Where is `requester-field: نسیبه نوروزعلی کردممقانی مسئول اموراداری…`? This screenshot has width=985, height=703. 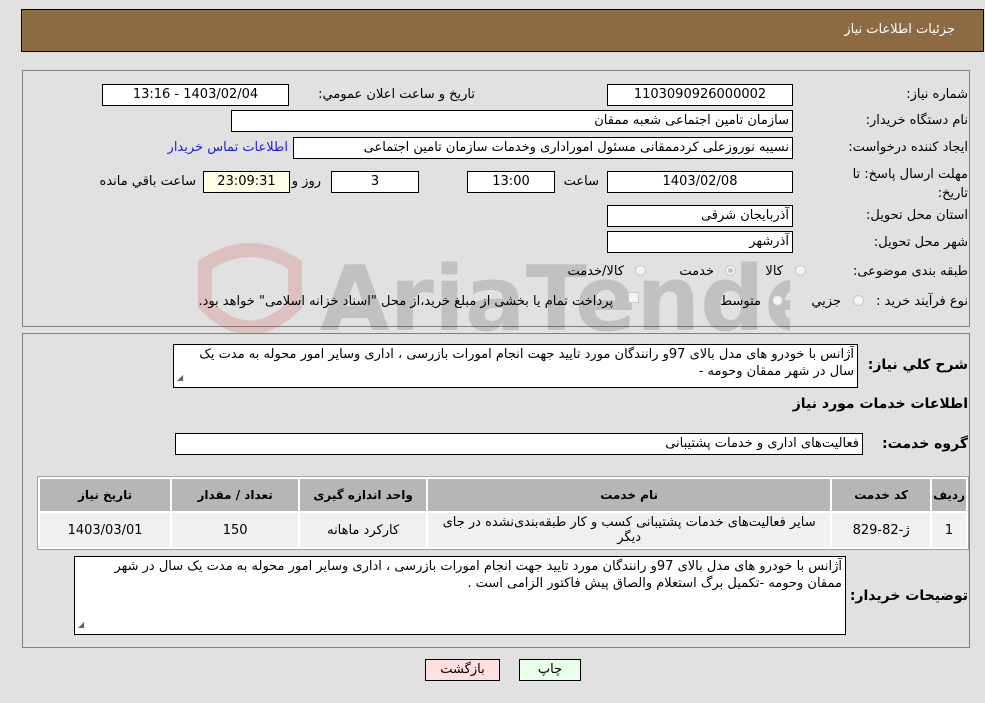
requester-field: نسیبه نوروزعلی کردممقانی مسئول اموراداری… is located at coordinates (543, 148).